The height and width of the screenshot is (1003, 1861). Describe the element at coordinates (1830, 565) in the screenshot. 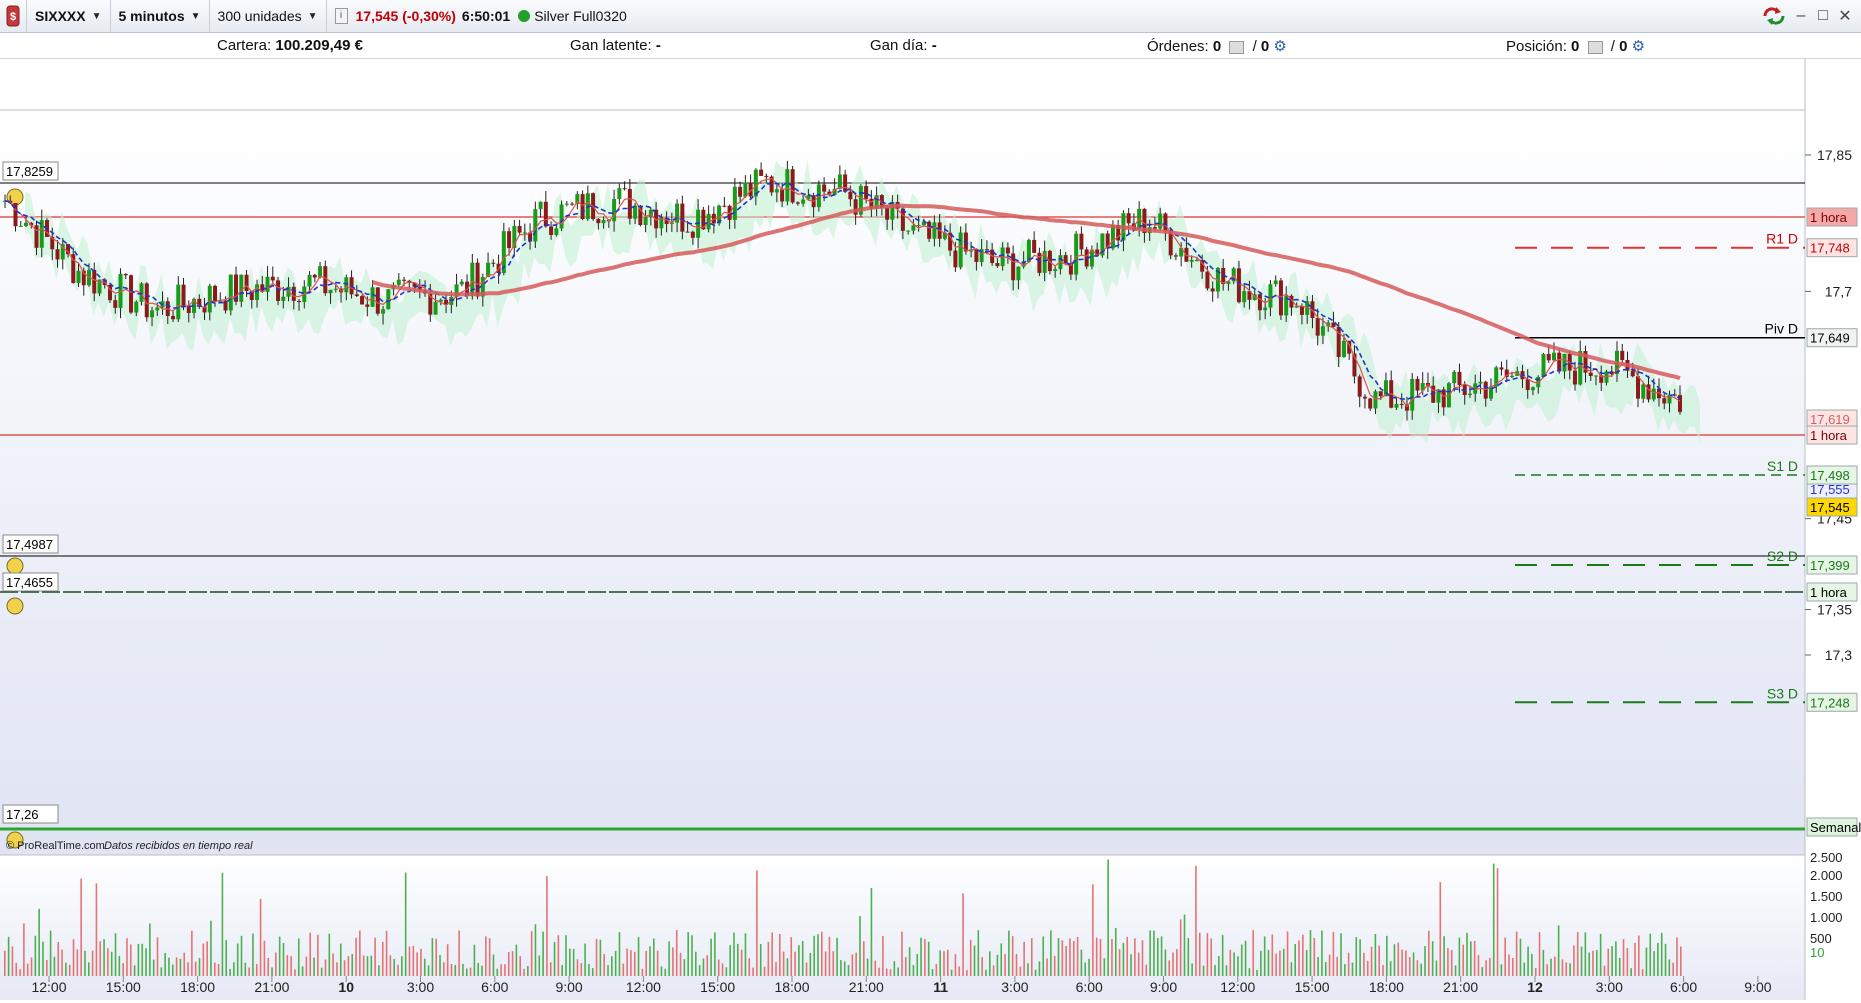

I see `price-tag: 17,399` at that location.